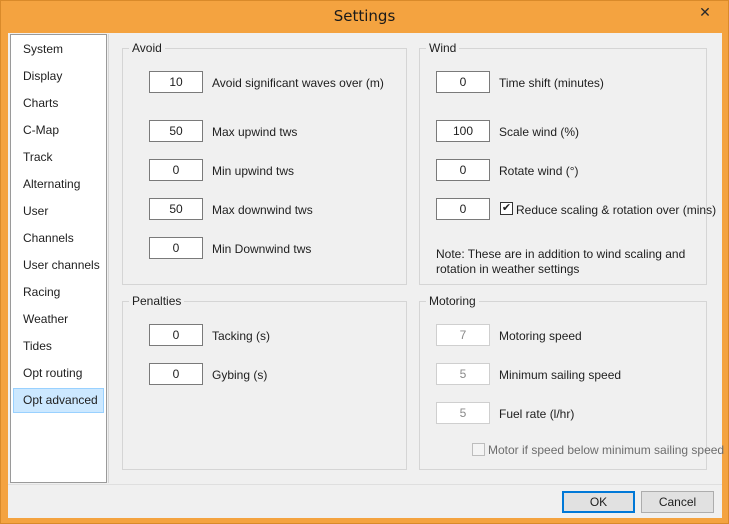 Image resolution: width=729 pixels, height=524 pixels. What do you see at coordinates (176, 82) in the screenshot?
I see `avoid-waves-input: 10` at bounding box center [176, 82].